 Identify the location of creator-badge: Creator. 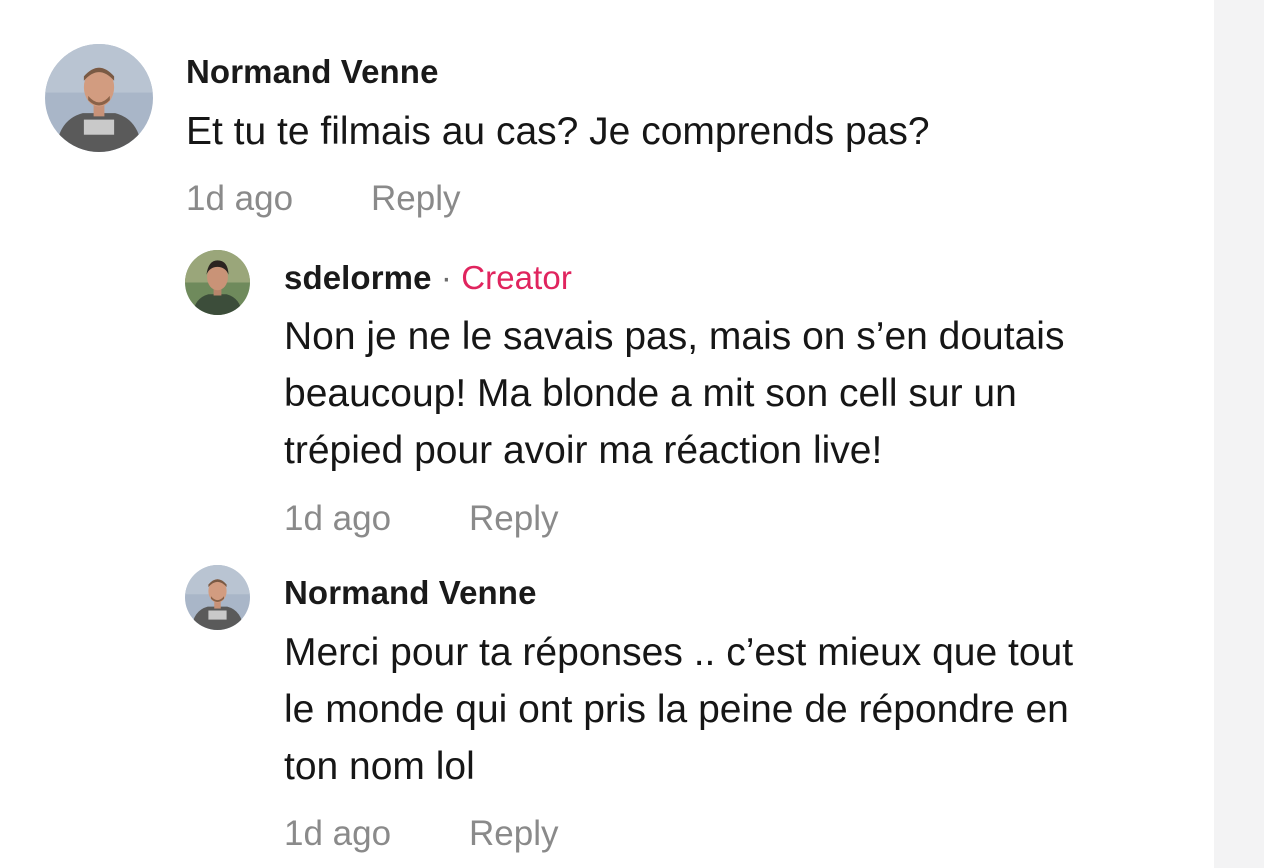
(516, 277).